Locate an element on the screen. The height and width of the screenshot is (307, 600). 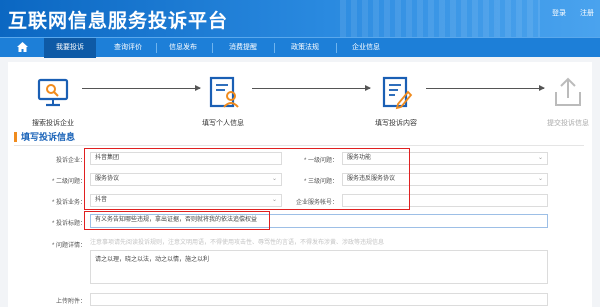
nav-item-publish: 信息发布 is located at coordinates (183, 48).